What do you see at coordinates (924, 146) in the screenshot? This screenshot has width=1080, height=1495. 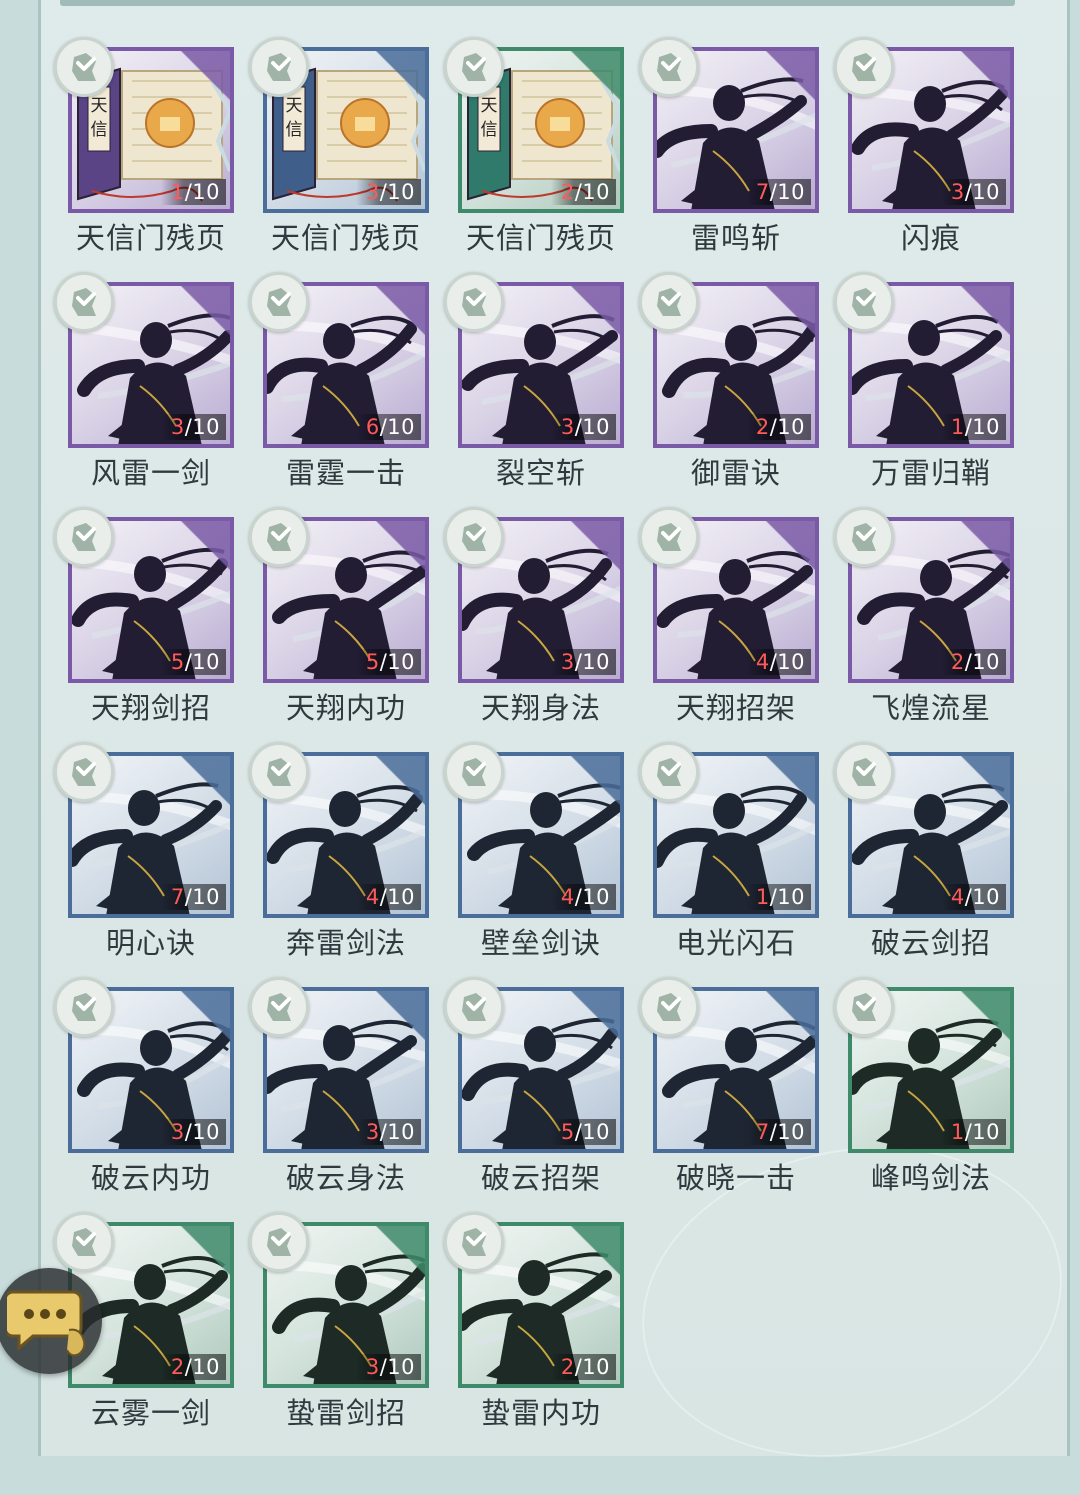 I see `item-card: 3/10 闪痕` at bounding box center [924, 146].